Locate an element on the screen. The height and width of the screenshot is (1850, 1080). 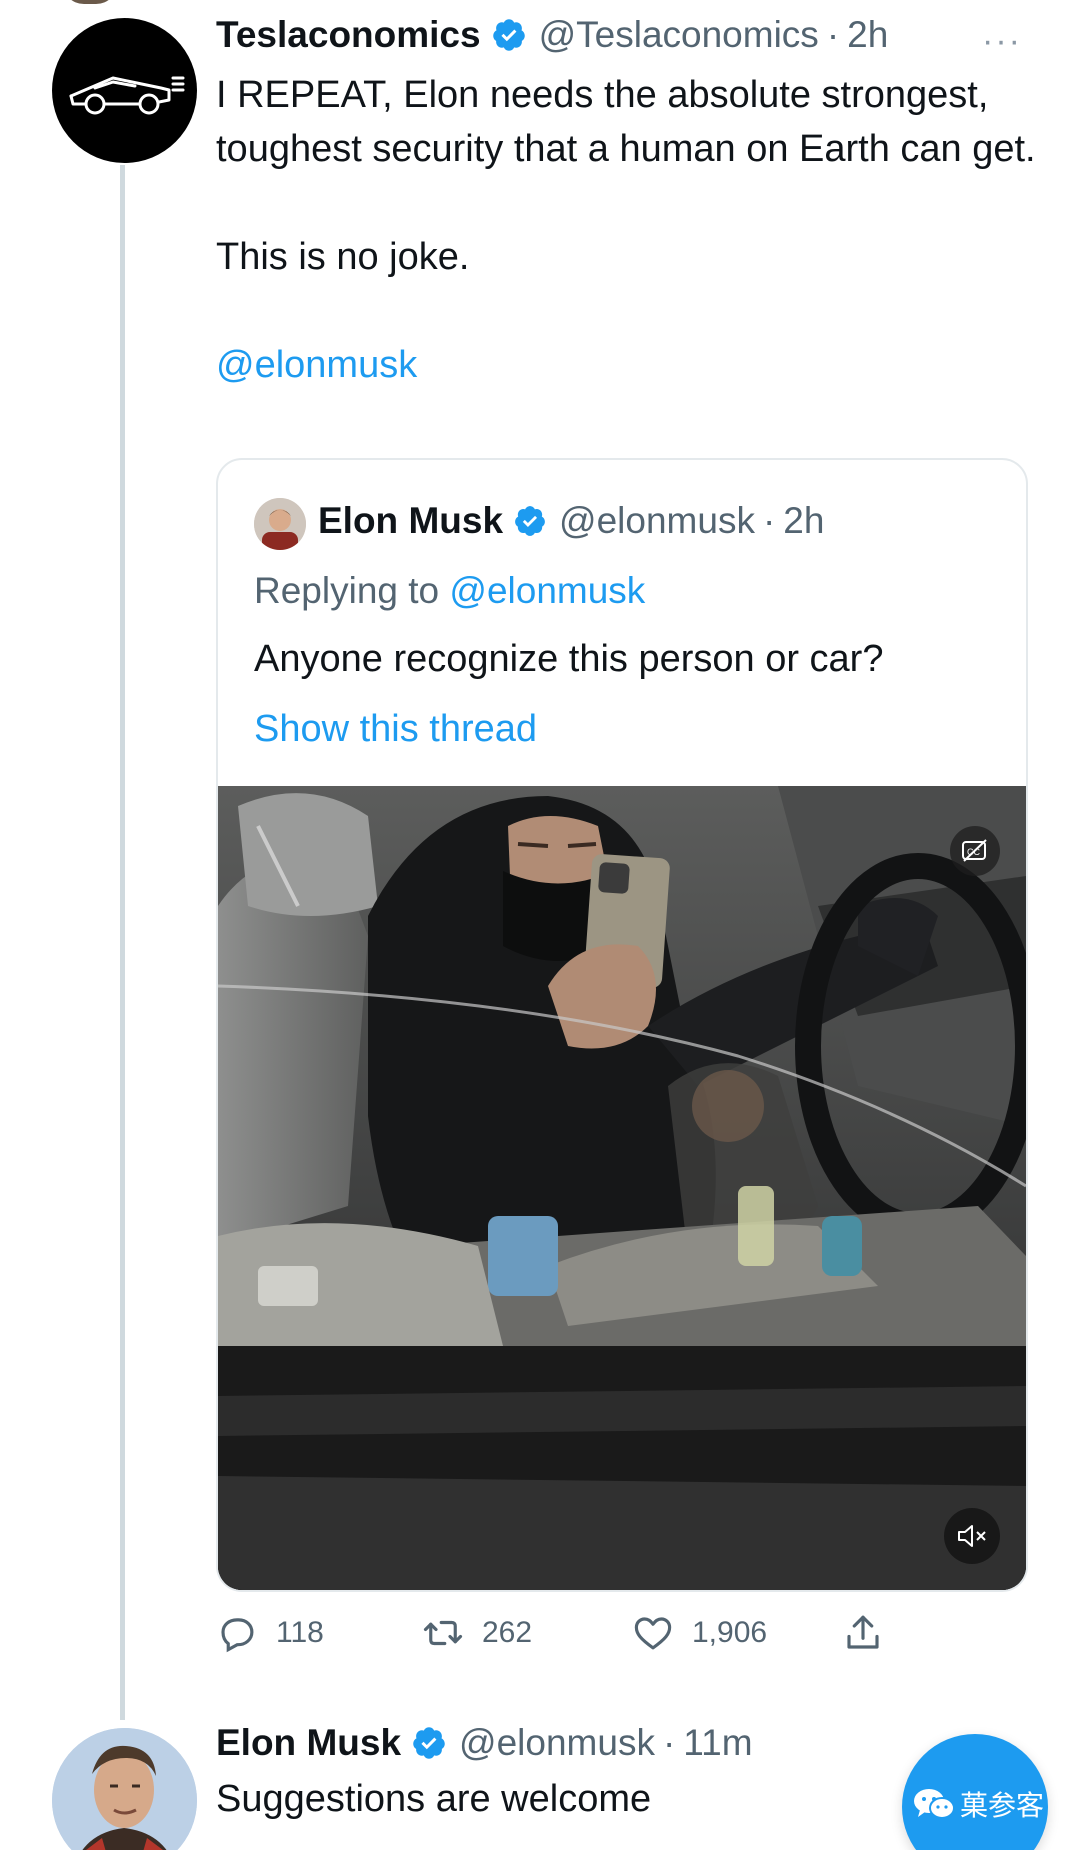
tweet-header: Elon Musk @elonmusk · 11m is located at coordinates (484, 1743).